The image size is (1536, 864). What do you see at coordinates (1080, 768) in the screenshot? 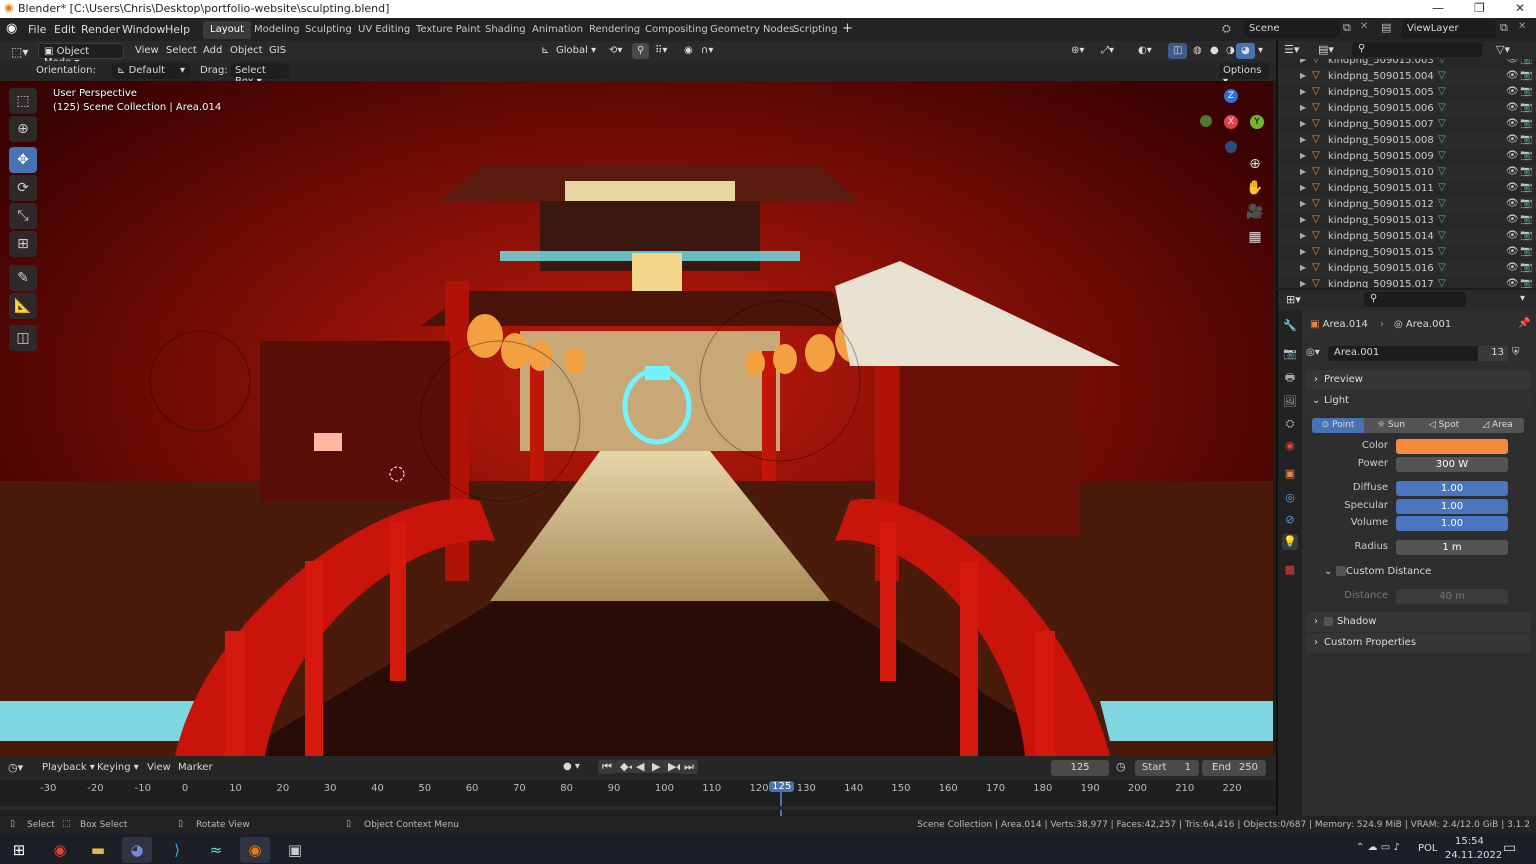
I see `current-frame-field: 125` at bounding box center [1080, 768].